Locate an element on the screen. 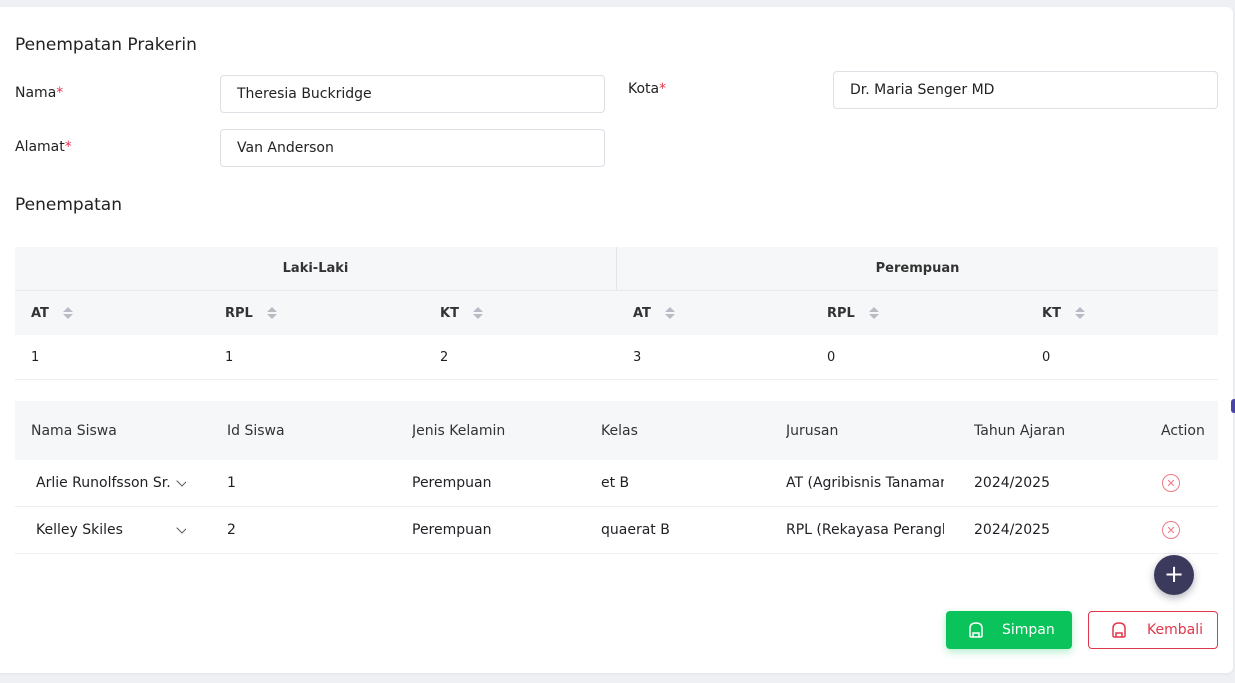 This screenshot has height=683, width=1235. back-icon is located at coordinates (1119, 630).